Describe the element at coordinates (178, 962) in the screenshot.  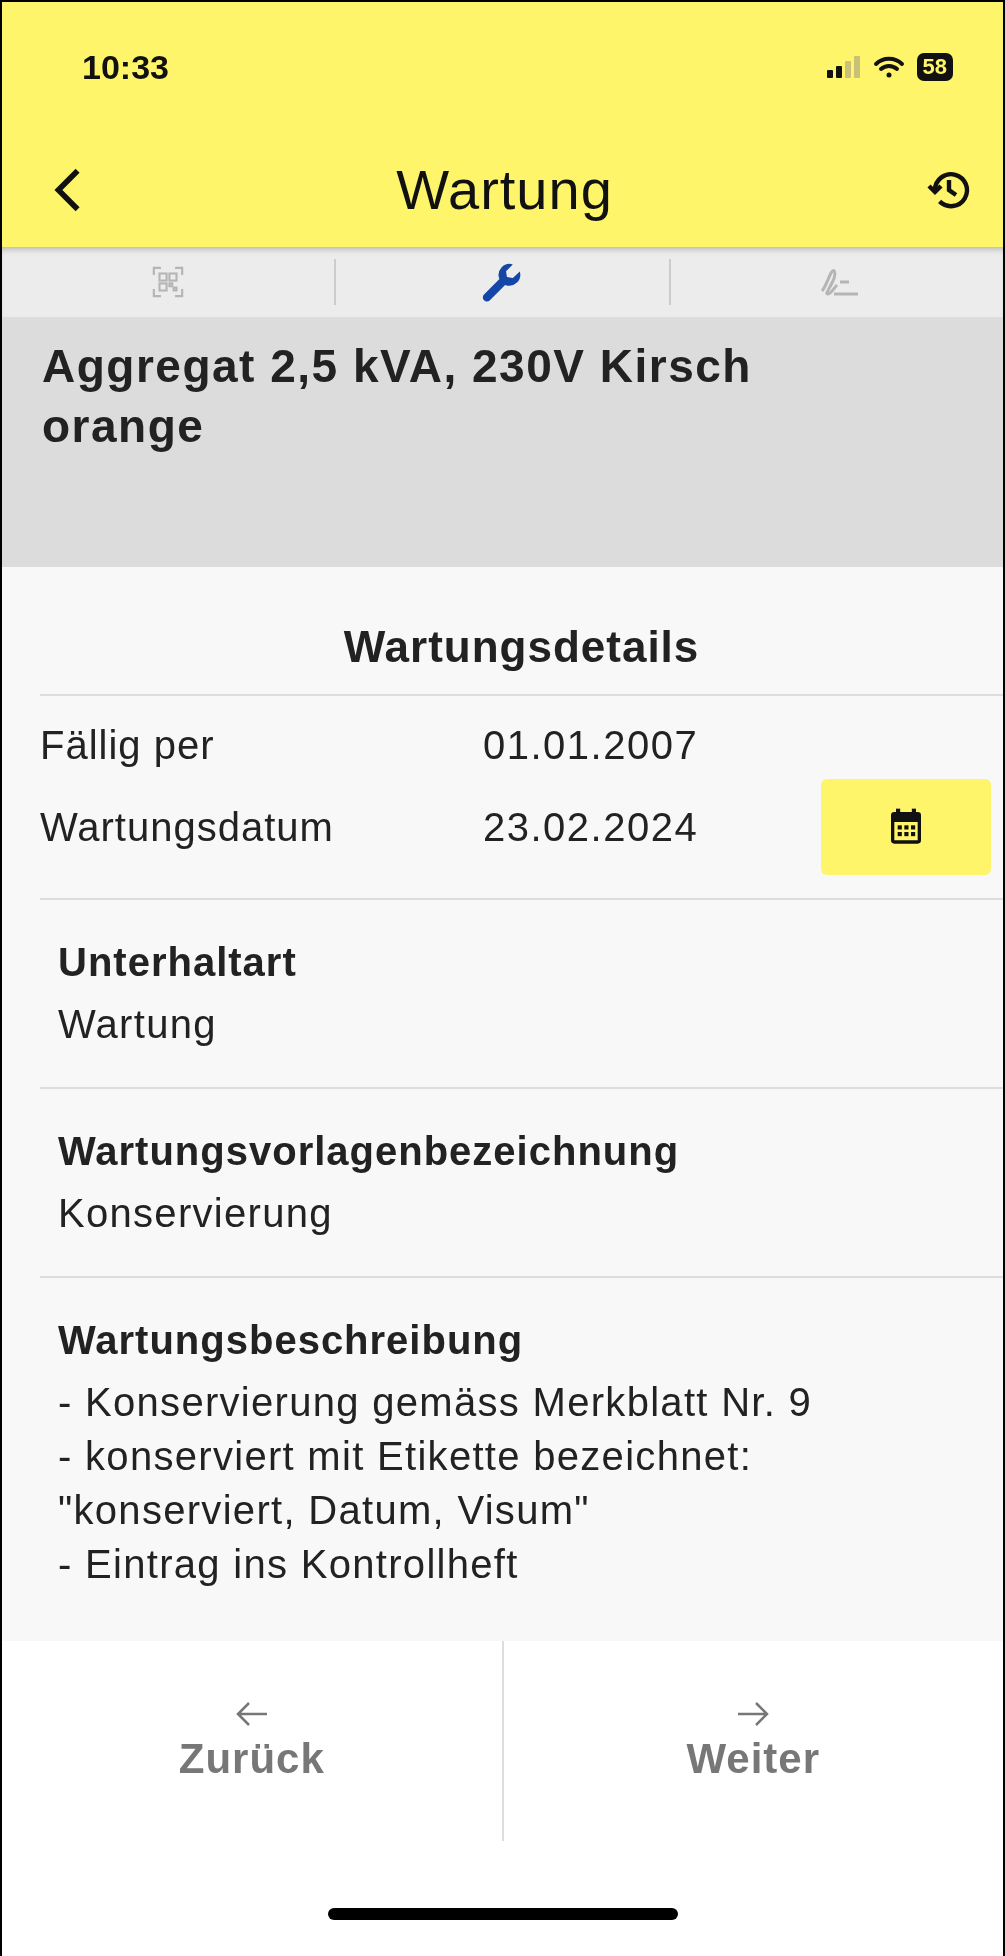
I see `field-label: Unterhaltart` at that location.